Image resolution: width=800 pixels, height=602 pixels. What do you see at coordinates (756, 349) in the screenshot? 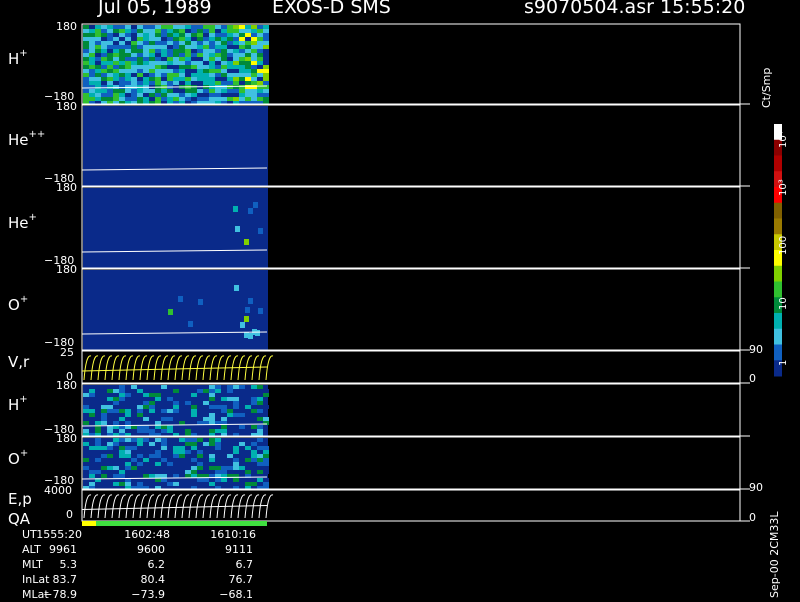
I see `right-tick-top: 90` at bounding box center [756, 349].